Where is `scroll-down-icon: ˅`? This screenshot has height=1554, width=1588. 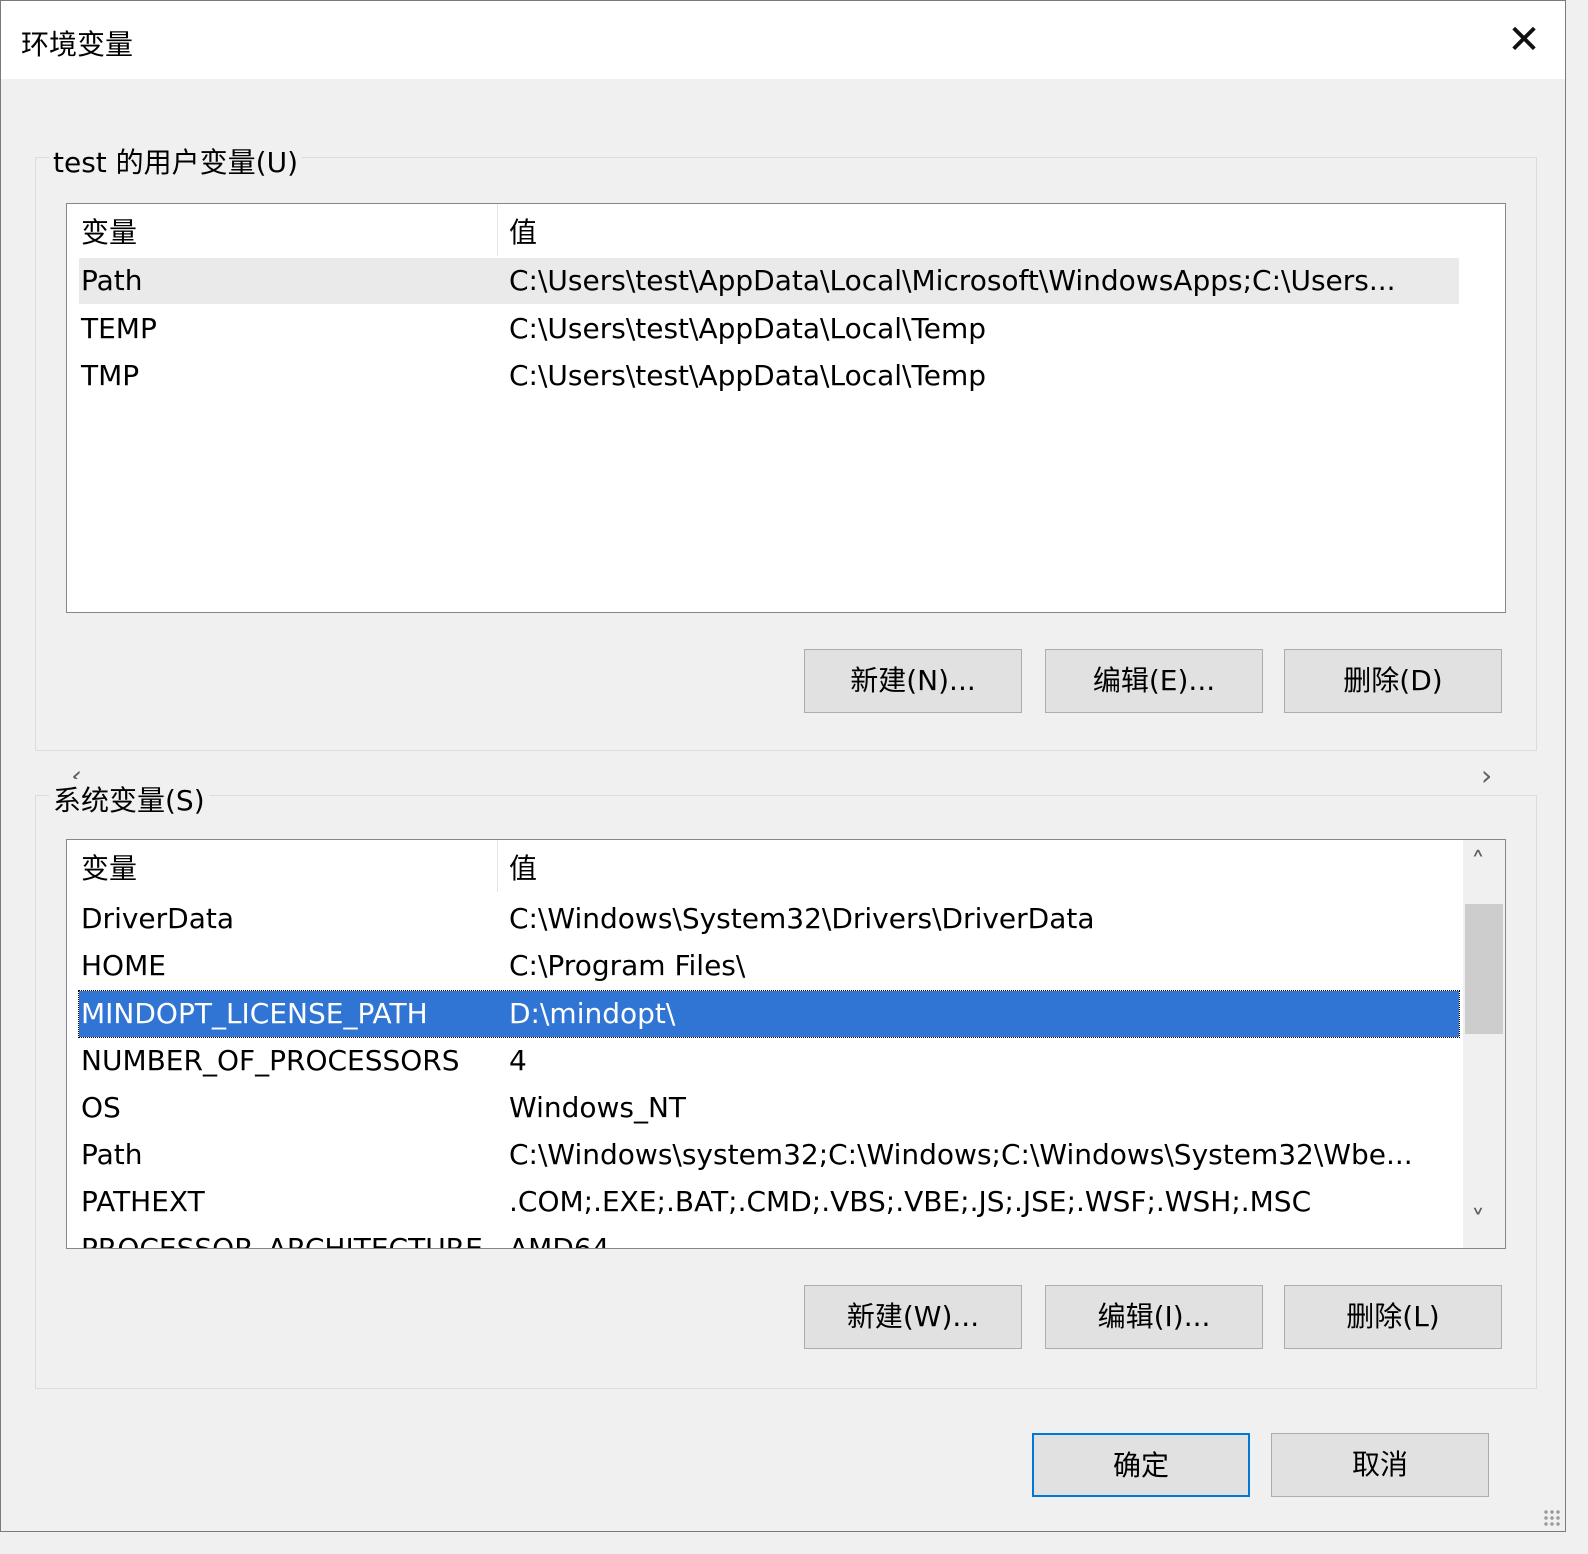 scroll-down-icon: ˅ is located at coordinates (1478, 1220).